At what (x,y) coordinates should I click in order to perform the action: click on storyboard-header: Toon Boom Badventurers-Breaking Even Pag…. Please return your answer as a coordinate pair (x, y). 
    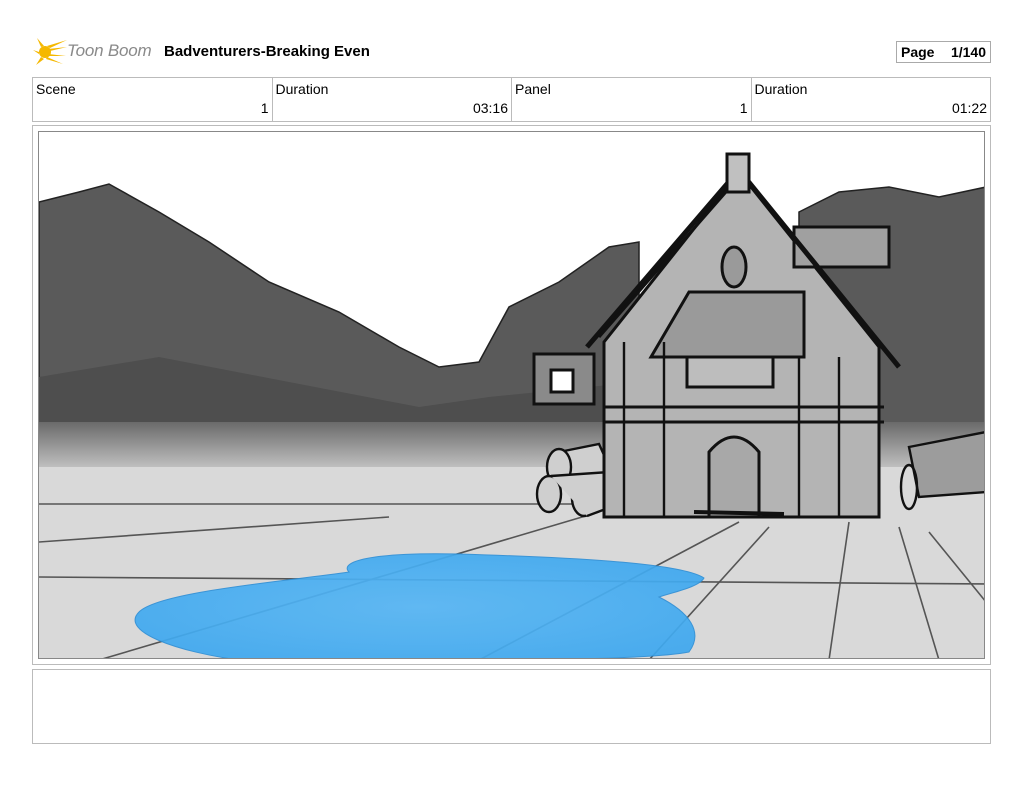
    Looking at the image, I should click on (512, 52).